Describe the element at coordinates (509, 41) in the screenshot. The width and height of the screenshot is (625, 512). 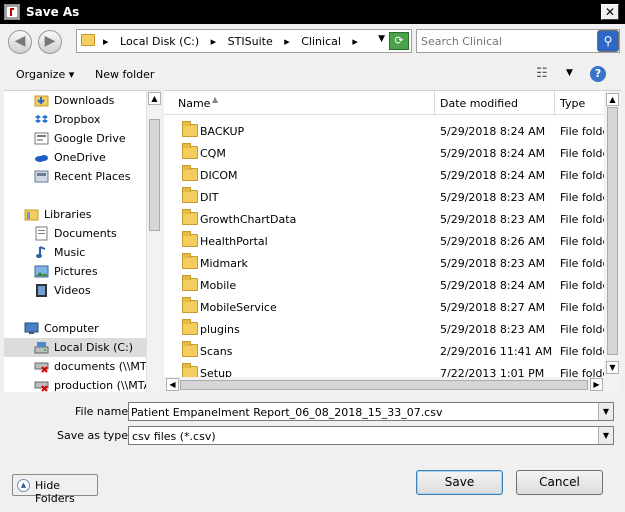
I see `search-input` at that location.